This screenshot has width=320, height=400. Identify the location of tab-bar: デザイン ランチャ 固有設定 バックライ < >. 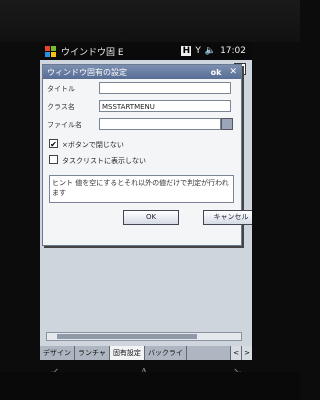
(146, 353).